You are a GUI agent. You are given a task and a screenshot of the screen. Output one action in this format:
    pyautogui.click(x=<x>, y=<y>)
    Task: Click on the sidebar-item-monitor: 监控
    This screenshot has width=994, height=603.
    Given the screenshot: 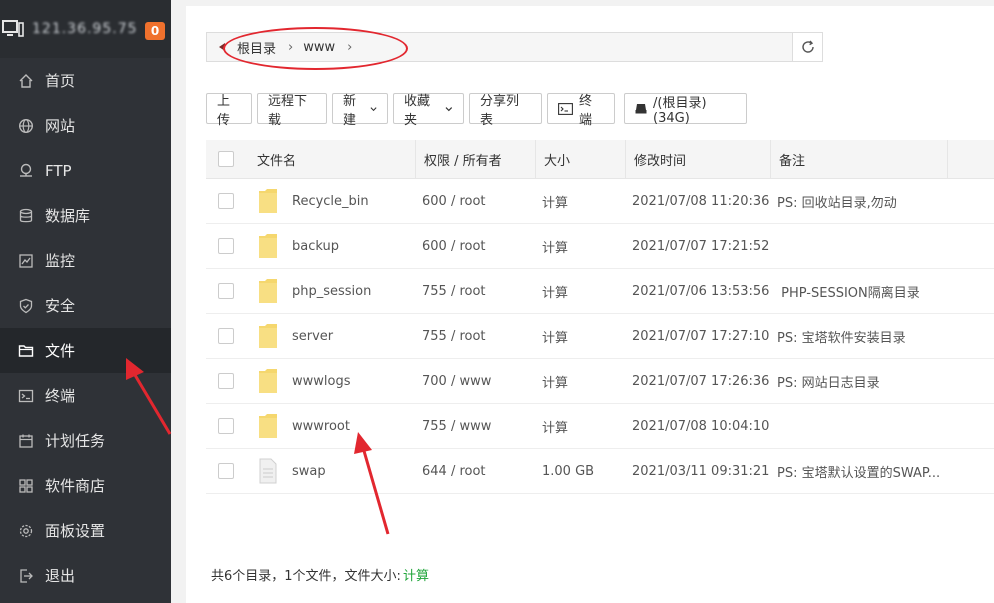 What is the action you would take?
    pyautogui.click(x=85, y=260)
    